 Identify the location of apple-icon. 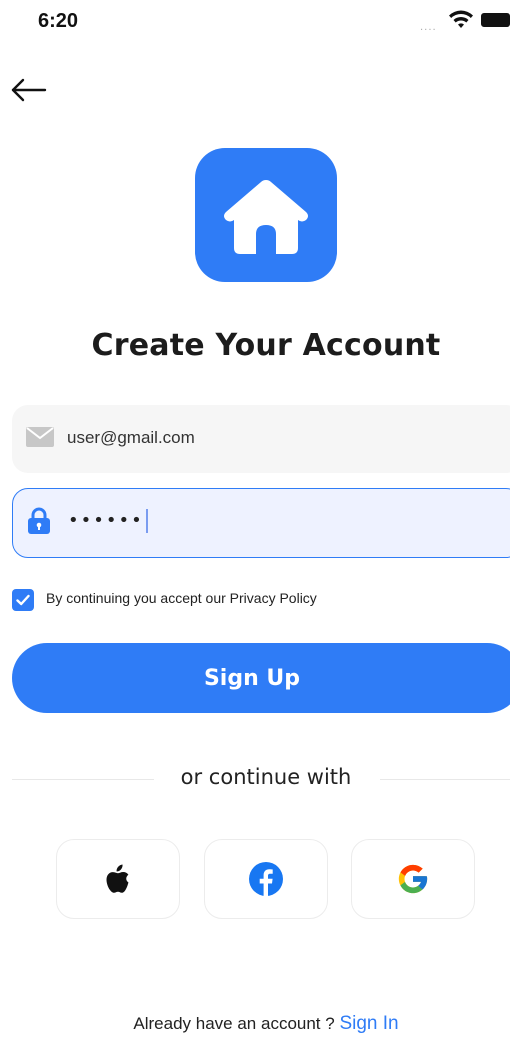
(117, 878).